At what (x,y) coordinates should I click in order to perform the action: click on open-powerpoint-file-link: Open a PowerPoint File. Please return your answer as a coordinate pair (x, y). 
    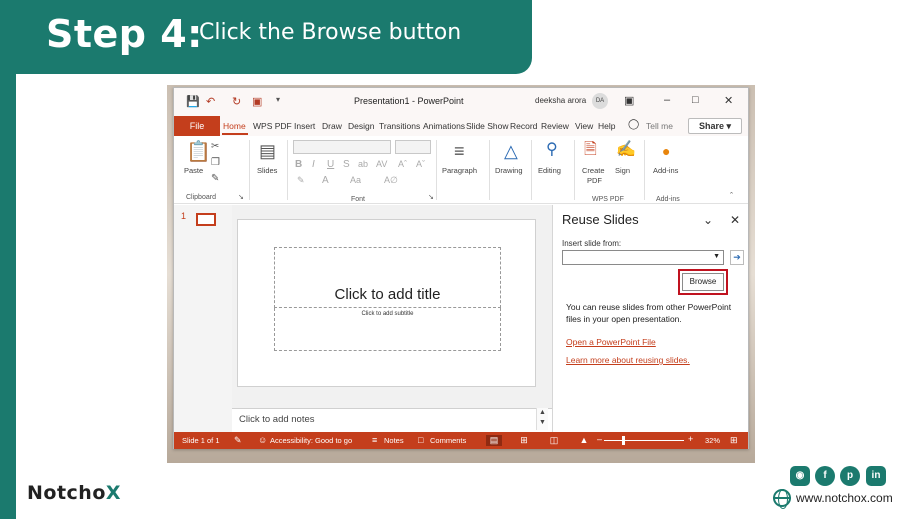
    Looking at the image, I should click on (611, 342).